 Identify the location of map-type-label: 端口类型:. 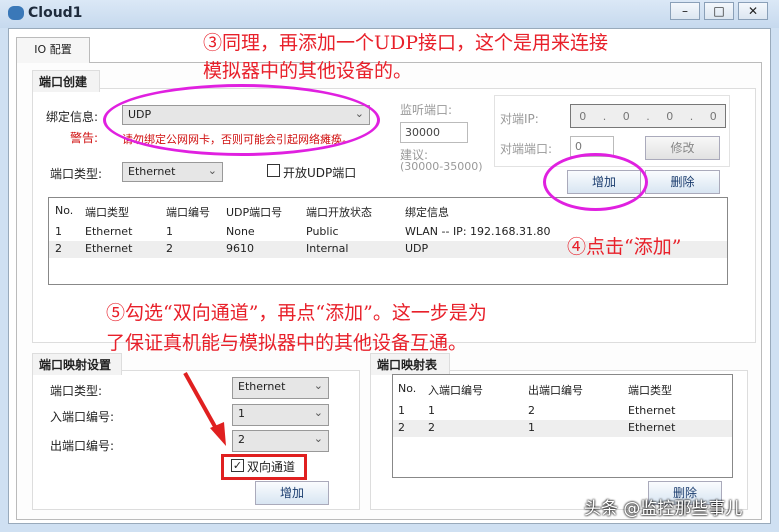
(76, 391).